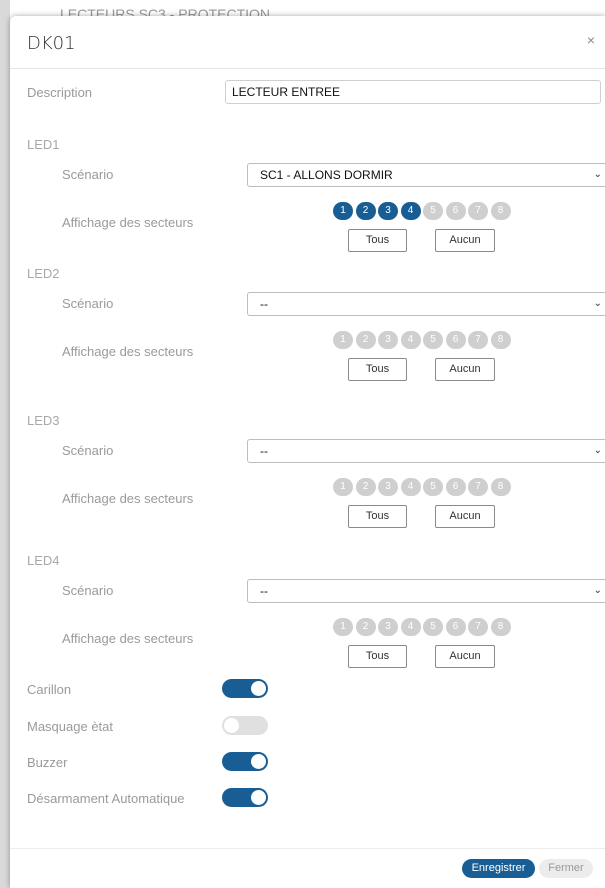 Image resolution: width=605 pixels, height=888 pixels. I want to click on toggle-label: Carillon, so click(49, 689).